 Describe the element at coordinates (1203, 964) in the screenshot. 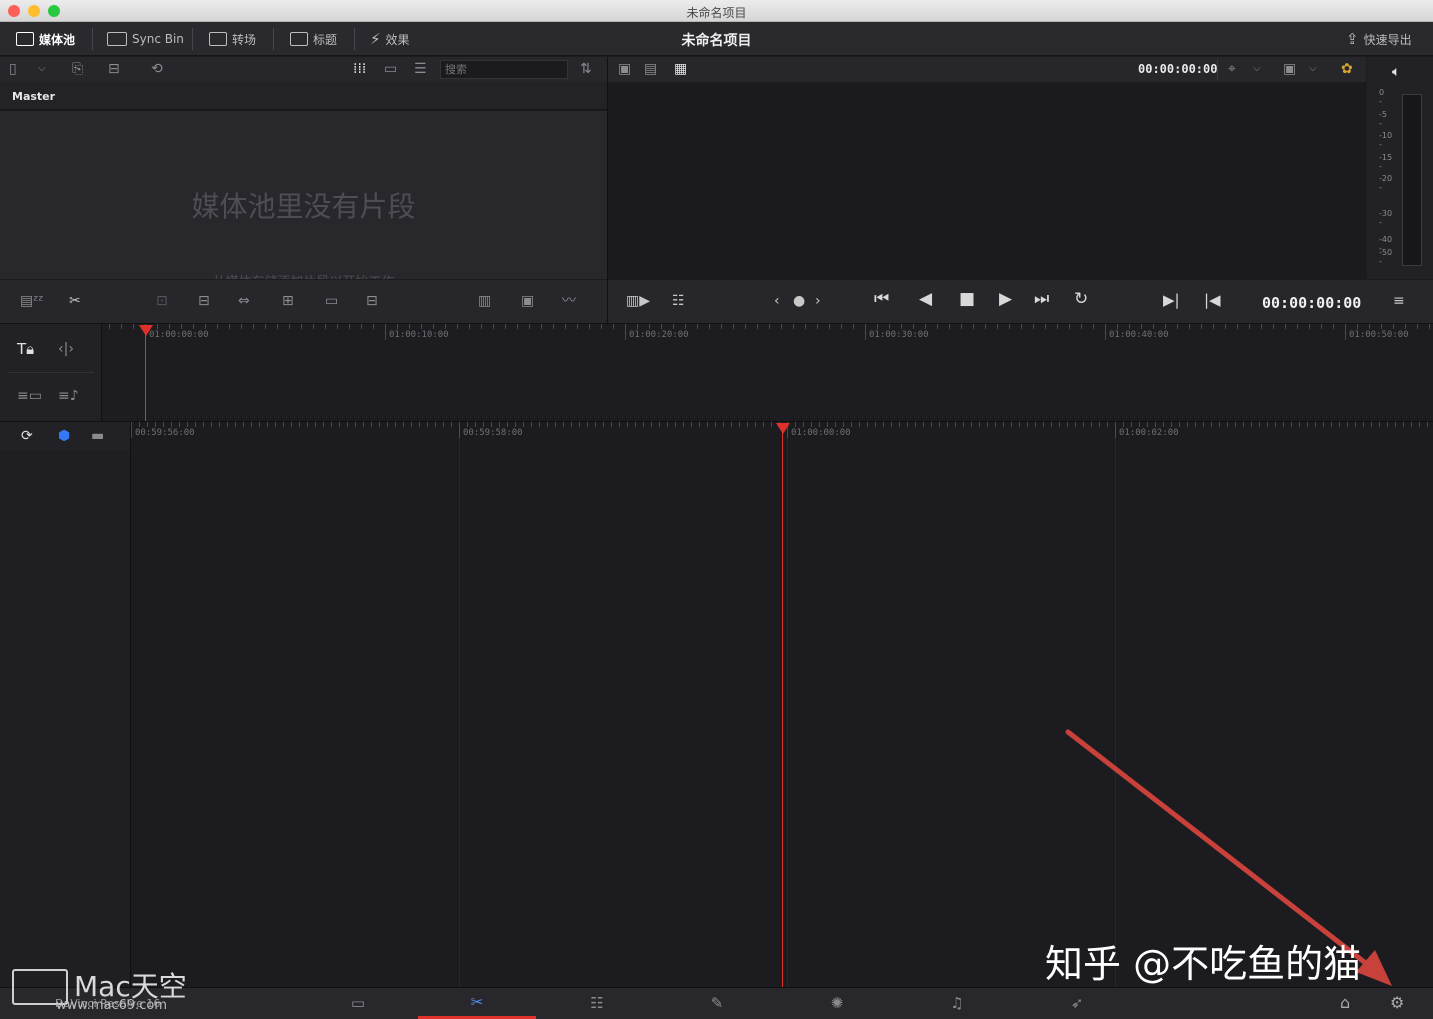

I see `watermark-text: 知乎 @不吃鱼的猫` at that location.